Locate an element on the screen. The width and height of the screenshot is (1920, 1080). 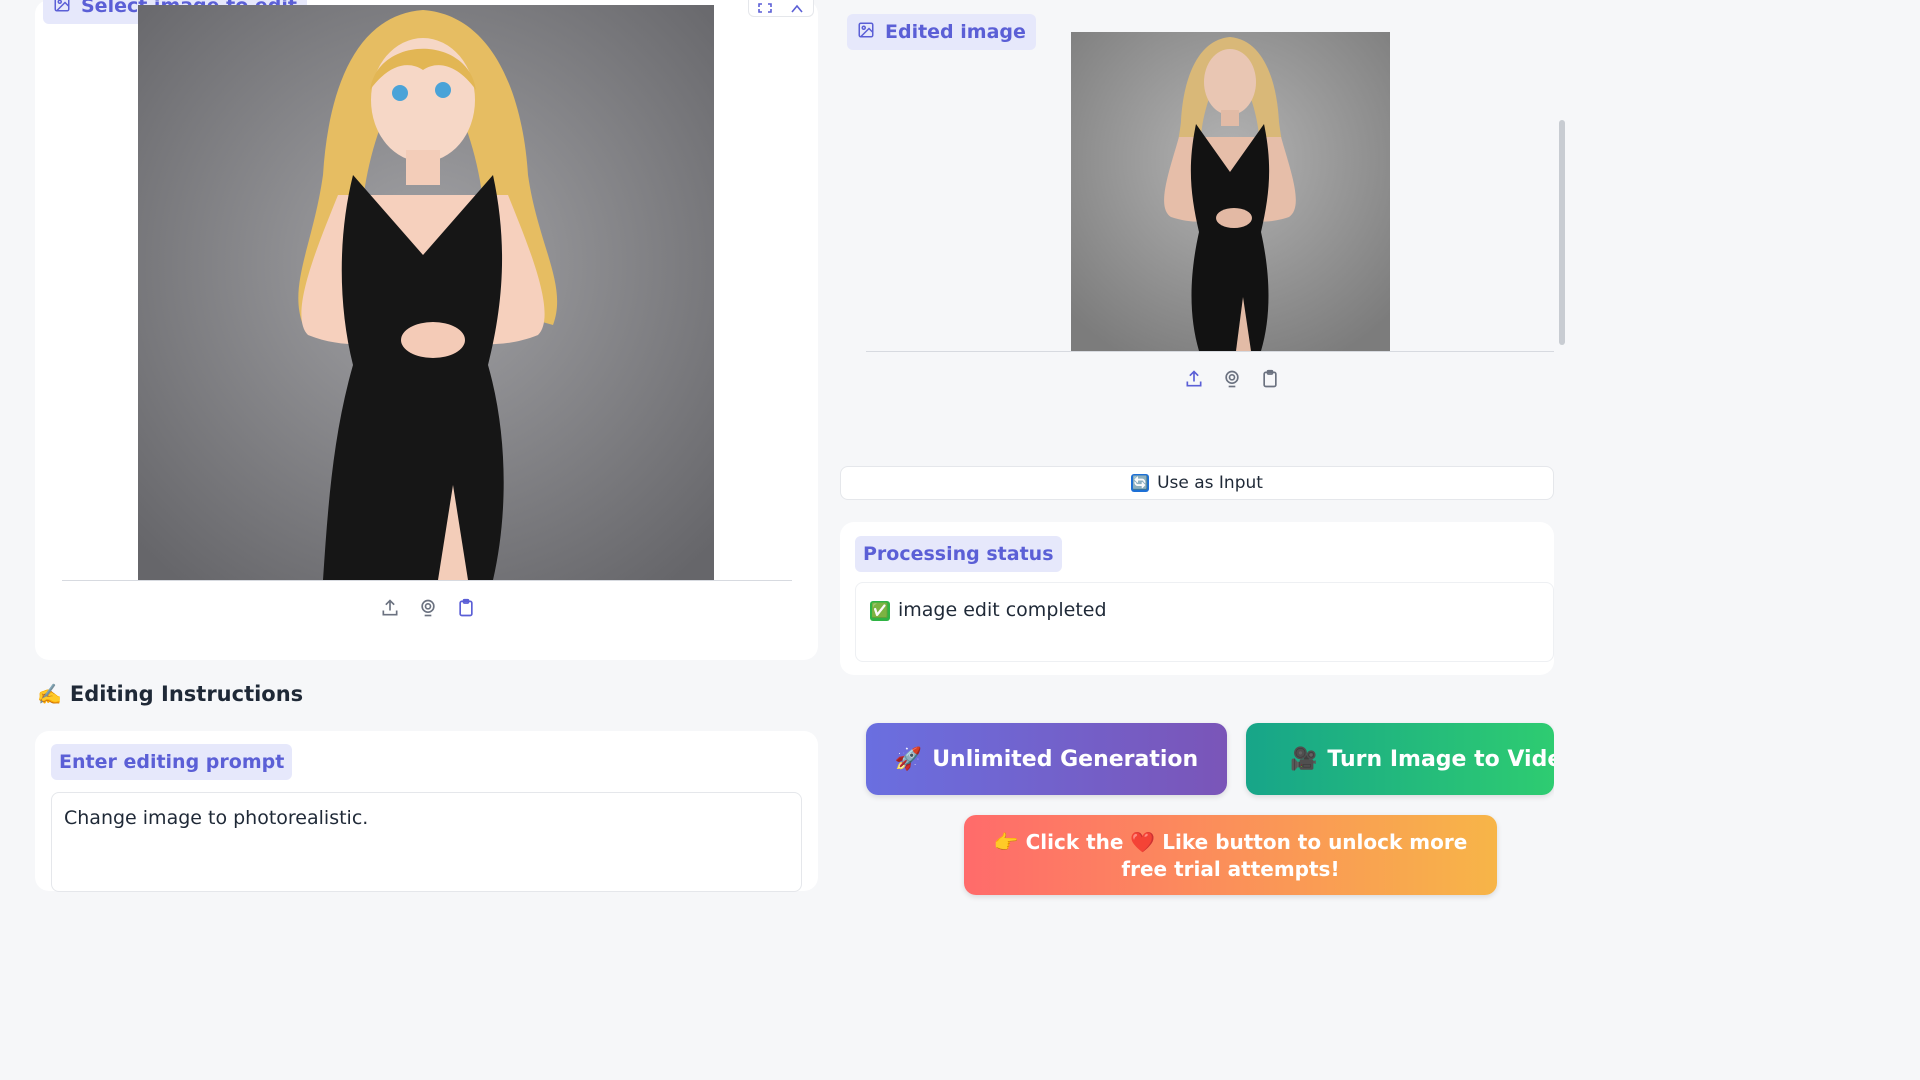
scrollbar-thumb is located at coordinates (1562, 232).